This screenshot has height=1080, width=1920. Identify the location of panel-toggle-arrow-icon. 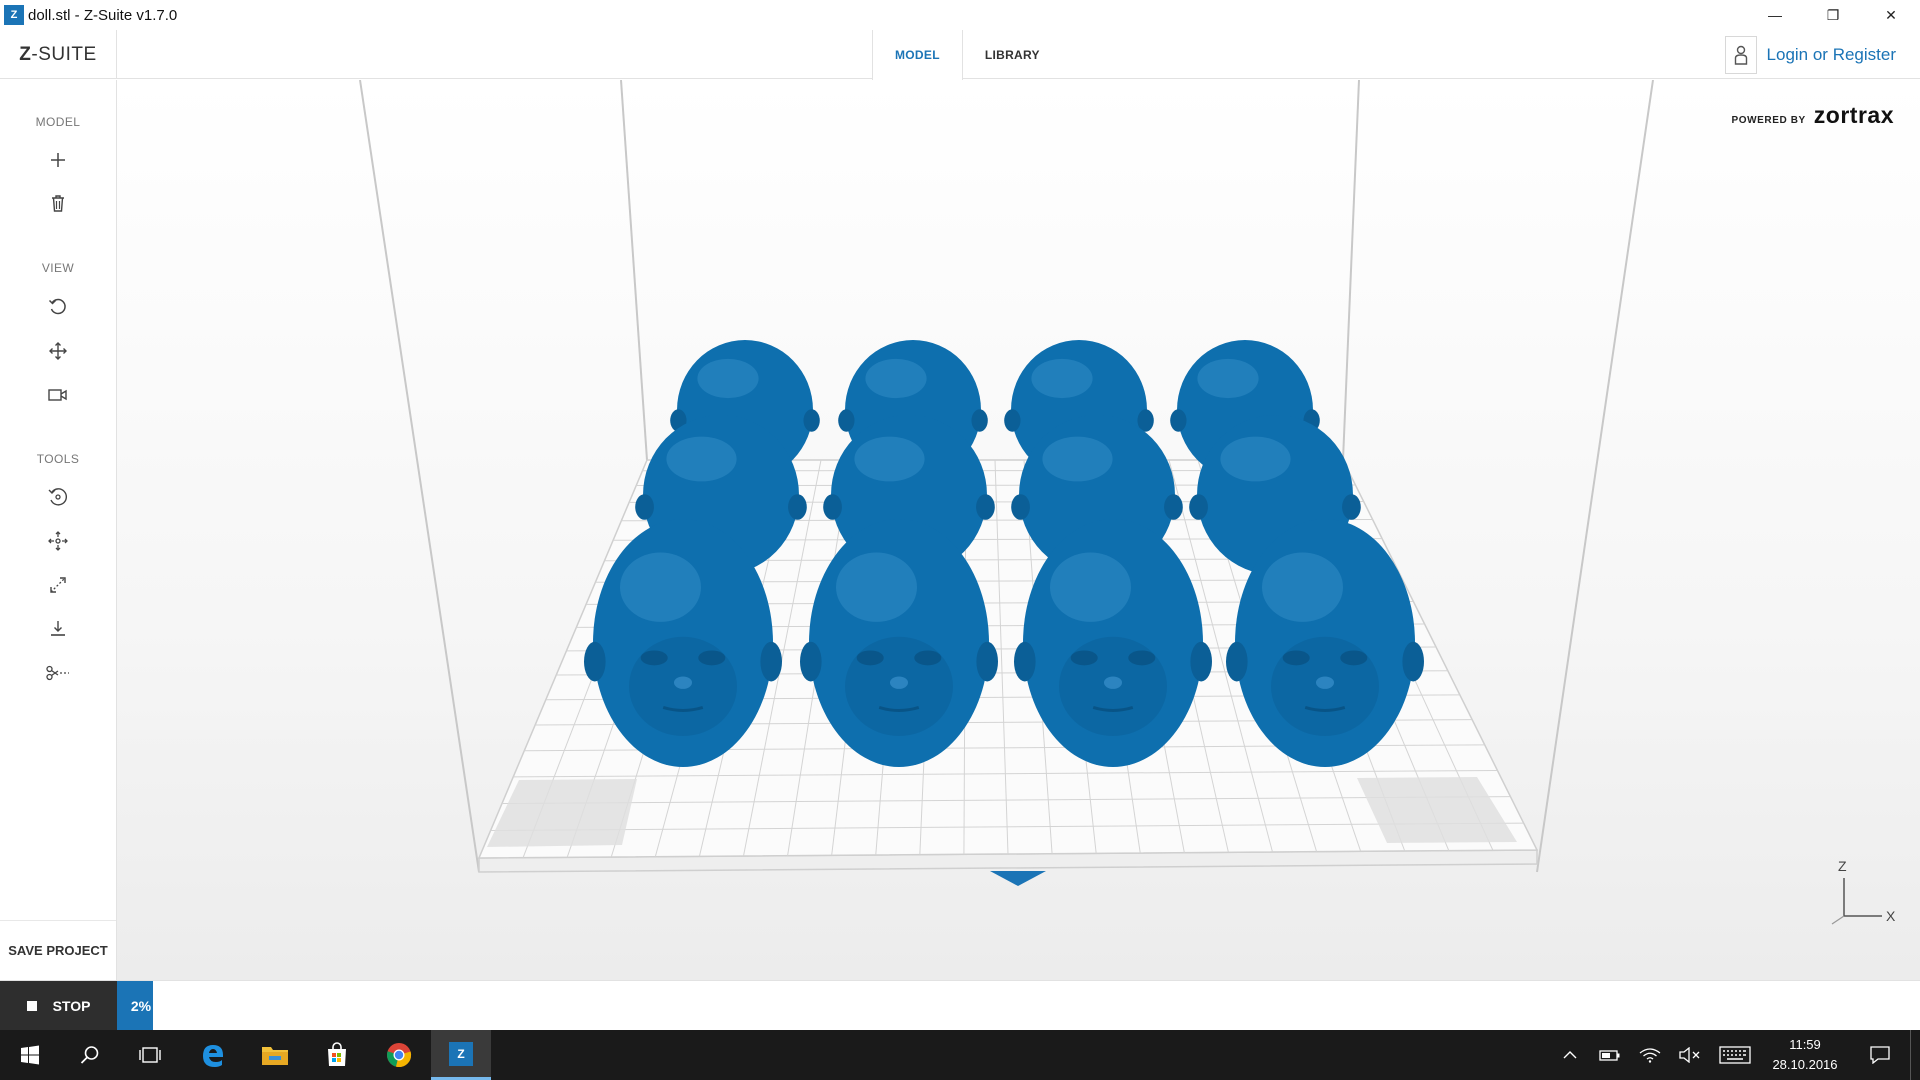
(1018, 878).